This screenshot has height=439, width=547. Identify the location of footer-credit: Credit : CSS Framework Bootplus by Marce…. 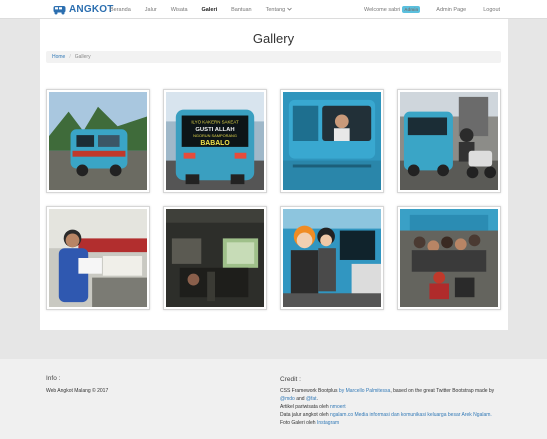
(395, 401).